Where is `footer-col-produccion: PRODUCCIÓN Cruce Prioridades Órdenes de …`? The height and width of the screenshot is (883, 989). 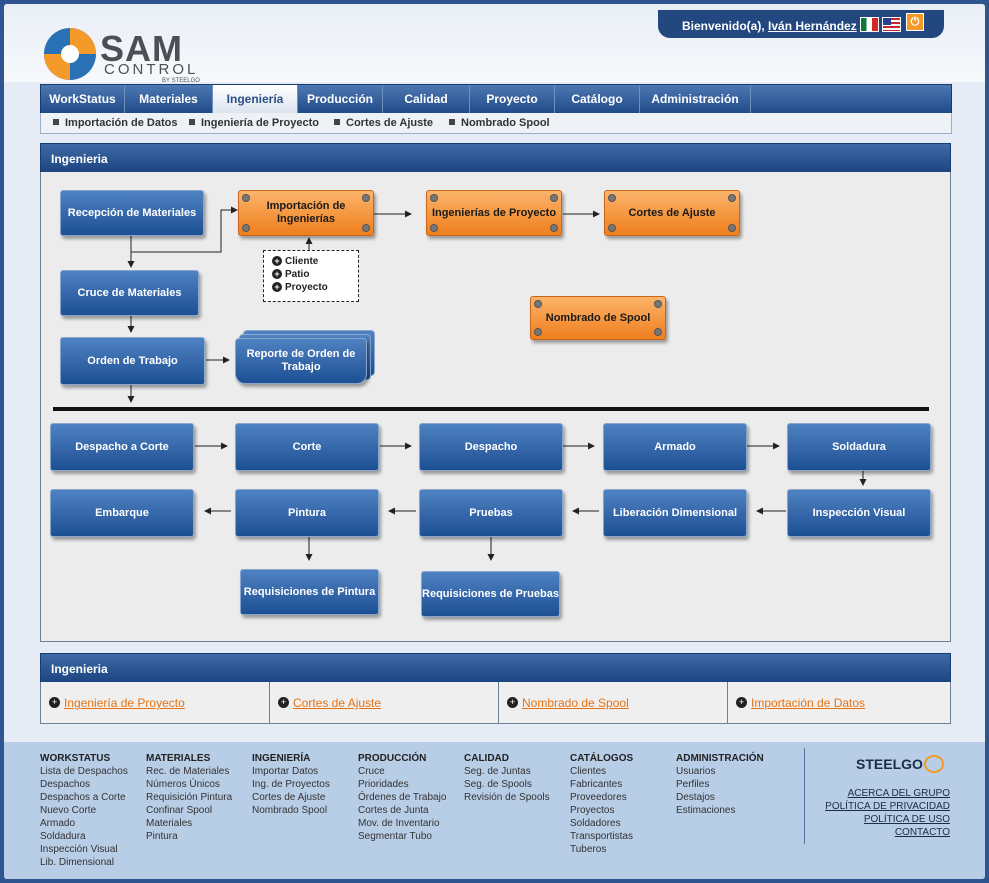
footer-col-produccion: PRODUCCIÓN Cruce Prioridades Órdenes de … is located at coordinates (402, 797).